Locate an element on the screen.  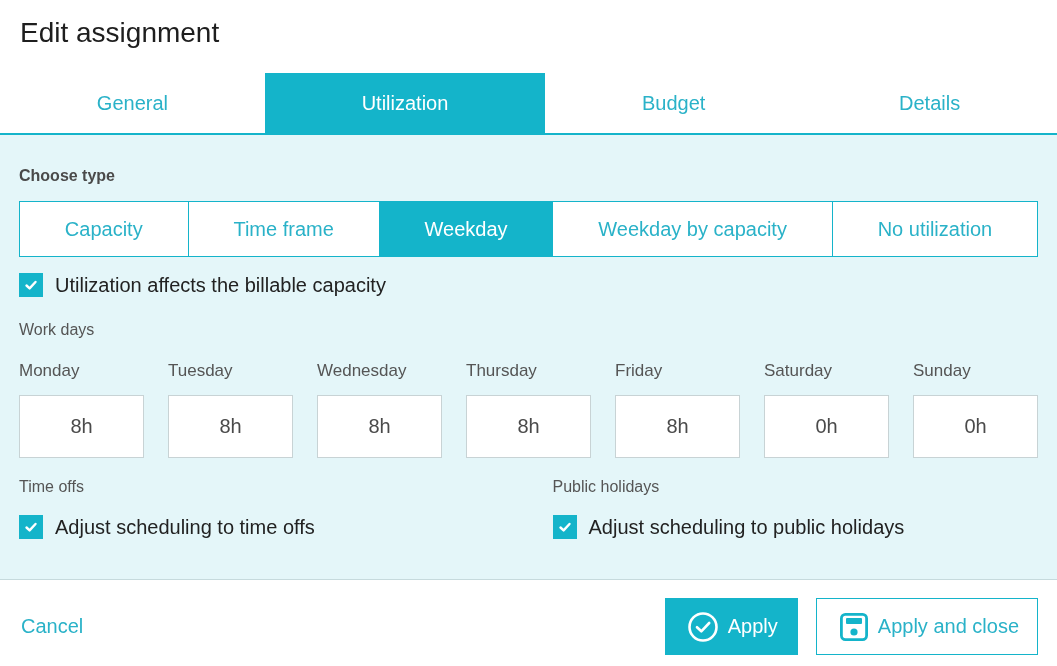
check-circle-icon is located at coordinates (702, 626).